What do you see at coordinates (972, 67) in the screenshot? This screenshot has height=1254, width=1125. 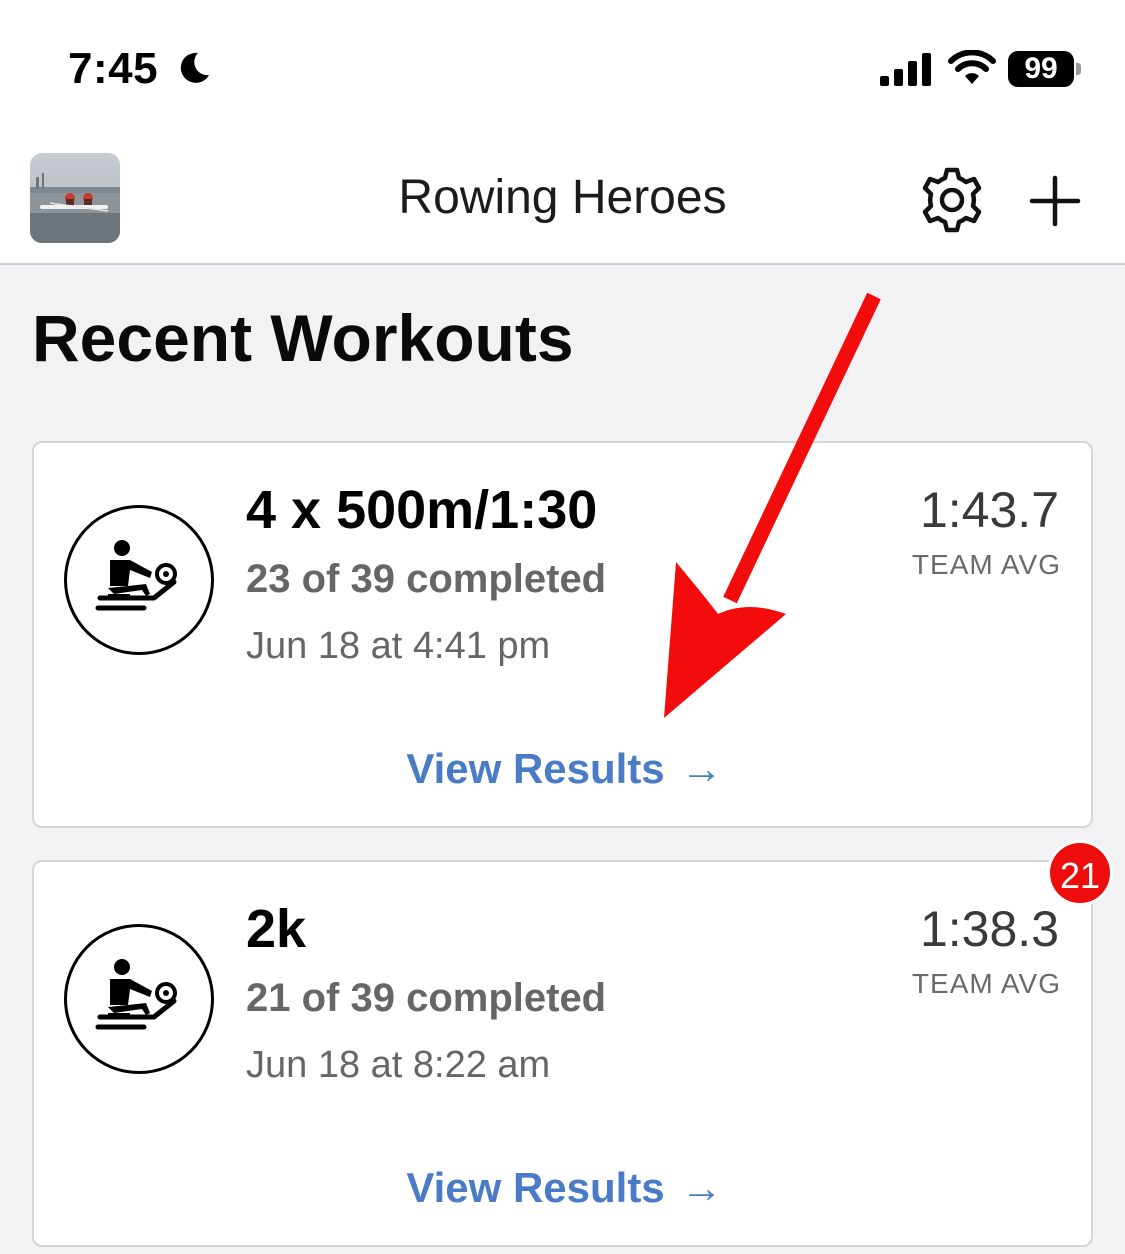 I see `wifi-icon` at bounding box center [972, 67].